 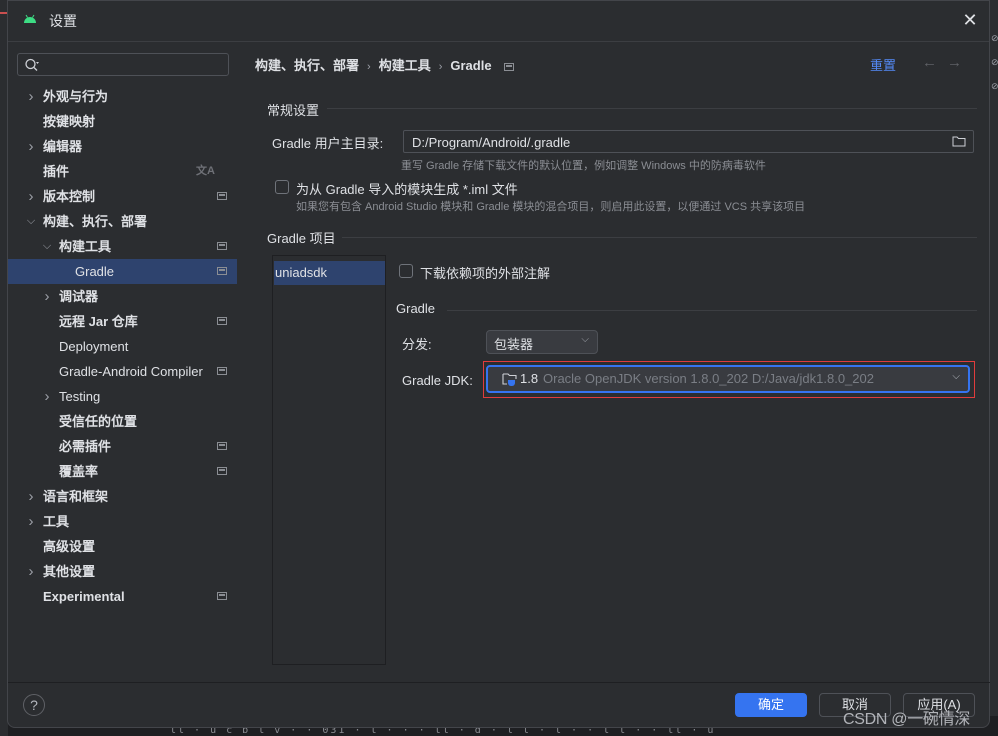 I want to click on gradle-jdk-label: Gradle JDK:, so click(x=437, y=380).